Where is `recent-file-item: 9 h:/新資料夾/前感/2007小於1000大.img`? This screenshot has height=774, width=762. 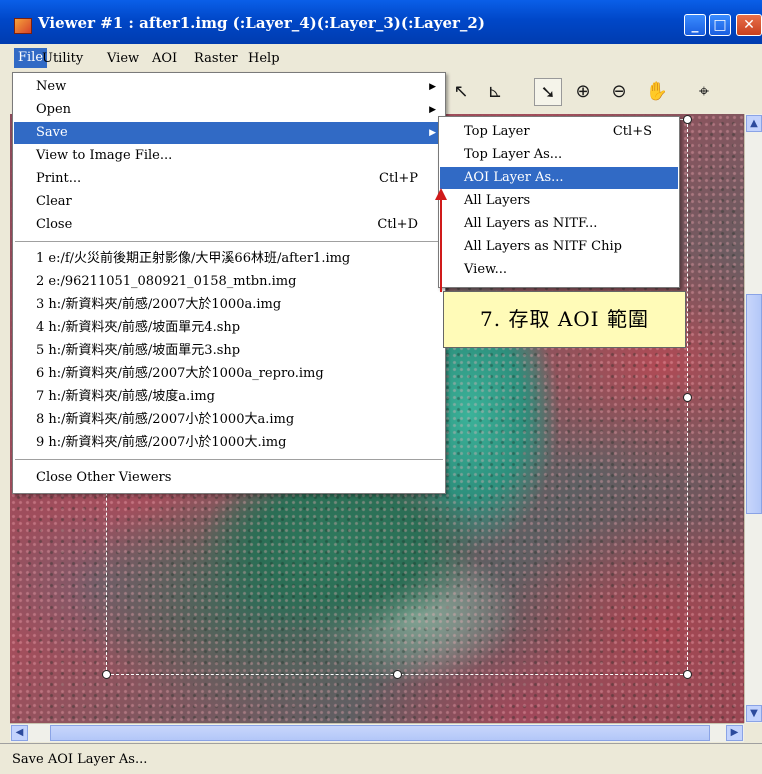
recent-file-item: 9 h:/新資料夾/前感/2007小於1000大.img is located at coordinates (229, 443).